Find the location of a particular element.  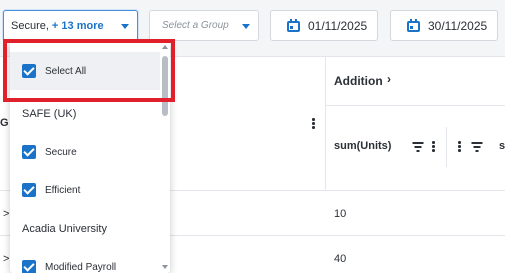

chevron-right-icon: › is located at coordinates (389, 79).